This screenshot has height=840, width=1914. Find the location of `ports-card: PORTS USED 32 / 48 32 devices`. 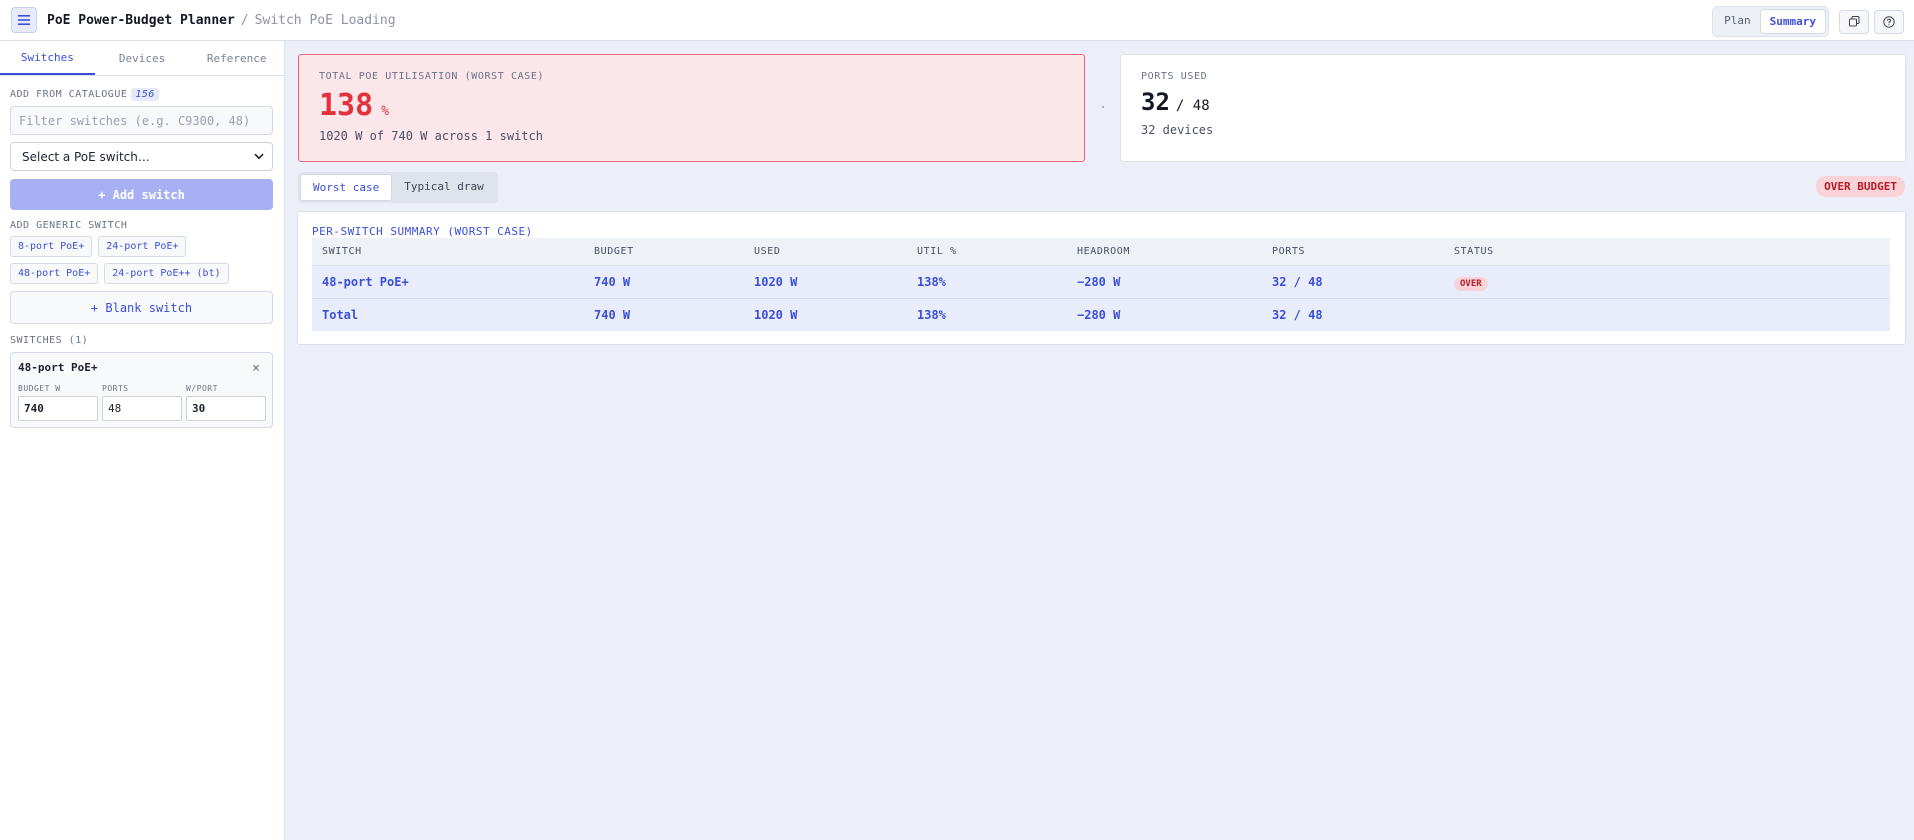

ports-card: PORTS USED 32 / 48 32 devices is located at coordinates (1513, 108).